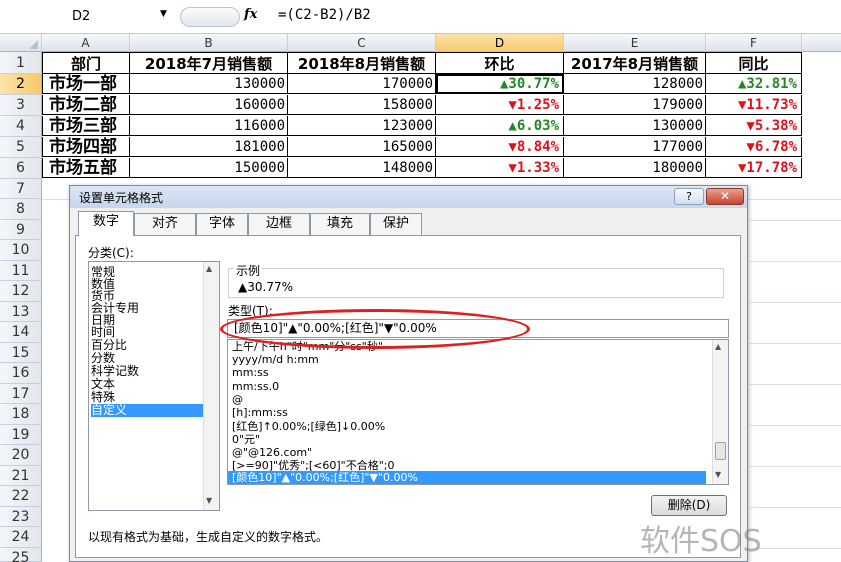 Image resolution: width=841 pixels, height=562 pixels. I want to click on row-header-3: 3, so click(21, 105).